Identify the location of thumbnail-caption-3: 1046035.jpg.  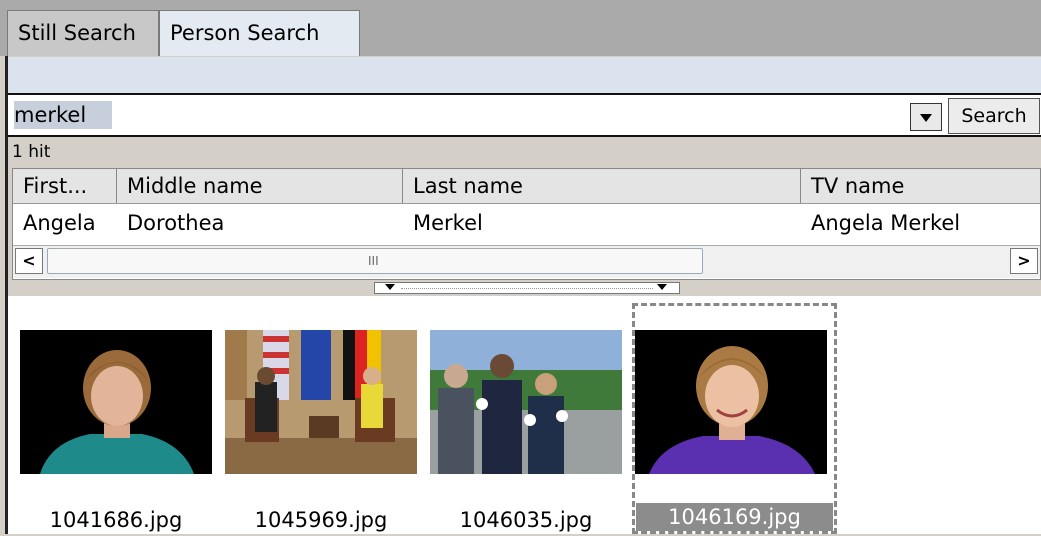
(526, 520).